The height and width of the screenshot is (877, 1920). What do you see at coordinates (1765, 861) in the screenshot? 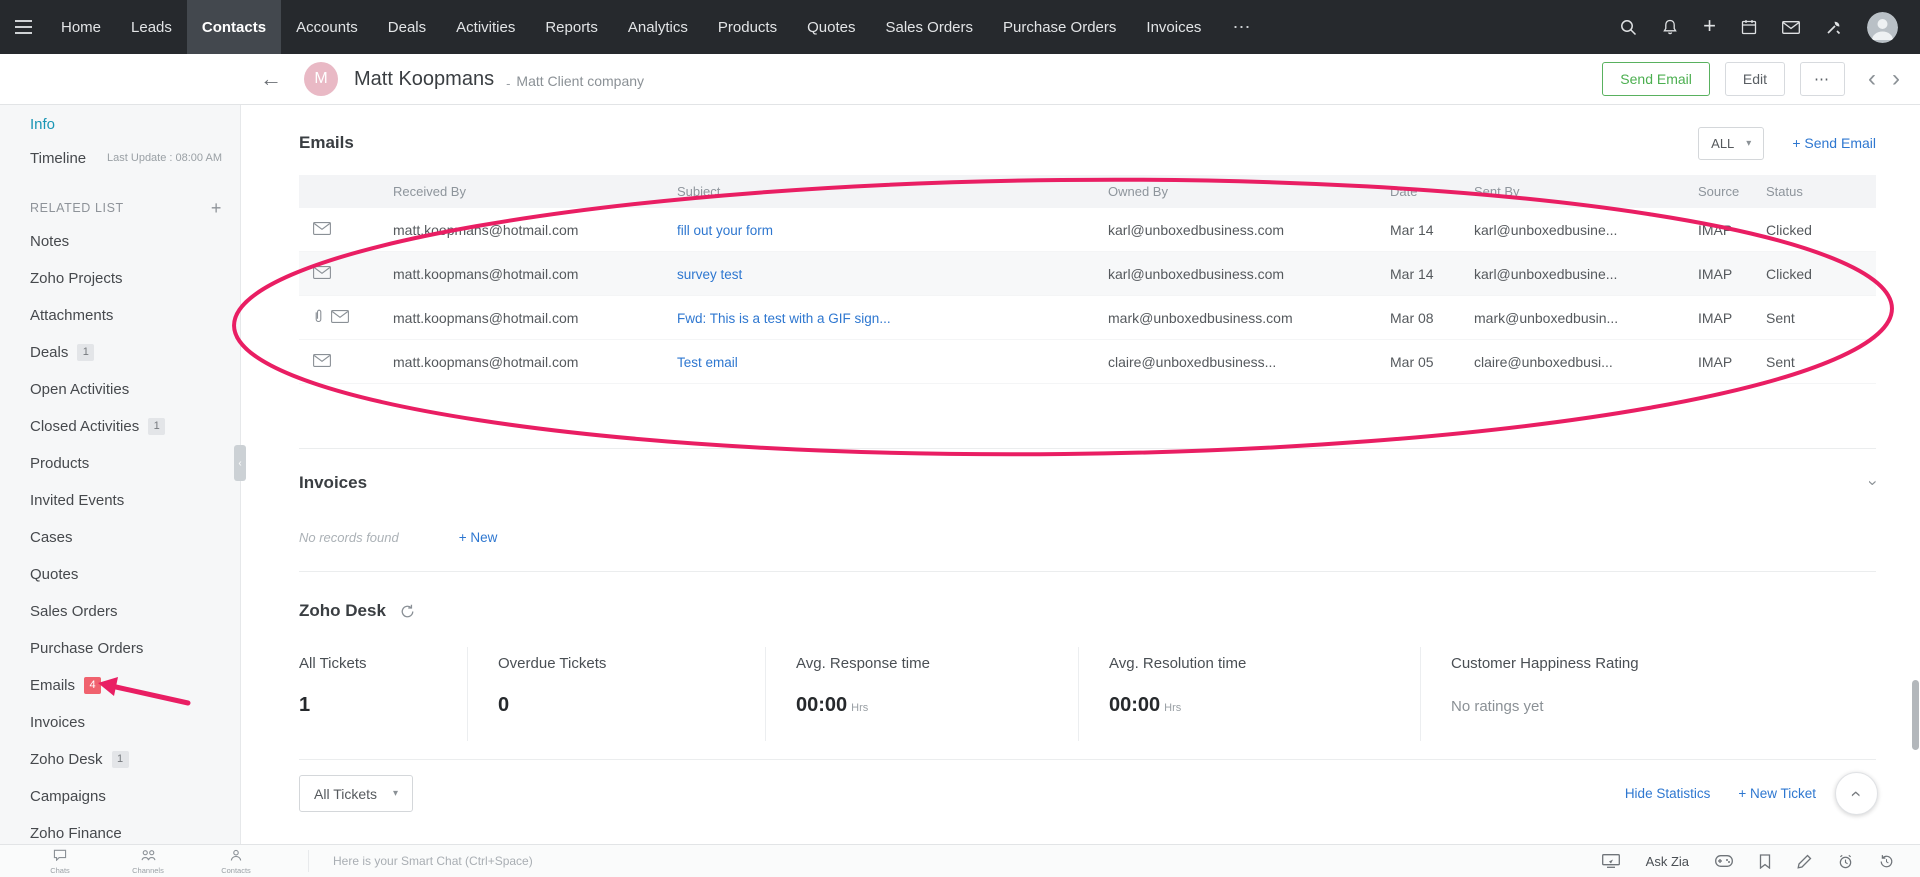
I see `feedback-icon` at bounding box center [1765, 861].